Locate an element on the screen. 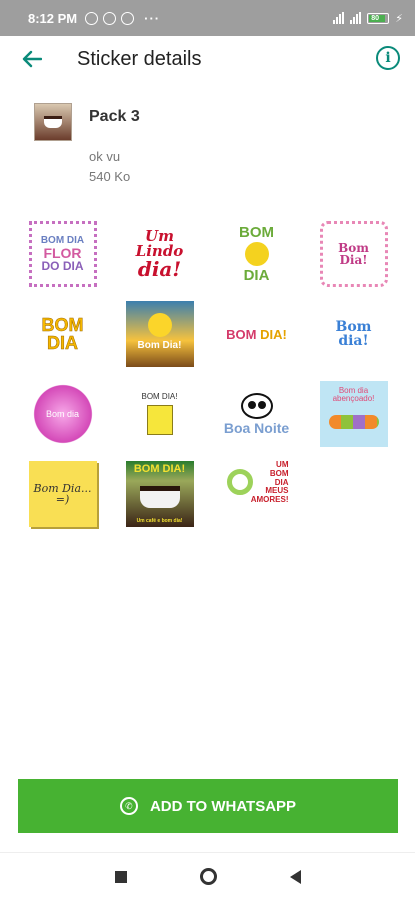 The image size is (415, 900). sticker-text: Bom dia is located at coordinates (62, 413).